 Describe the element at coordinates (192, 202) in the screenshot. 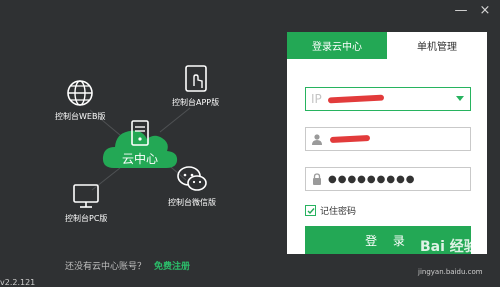

I see `node-wechat-label: 控制台微信版` at that location.